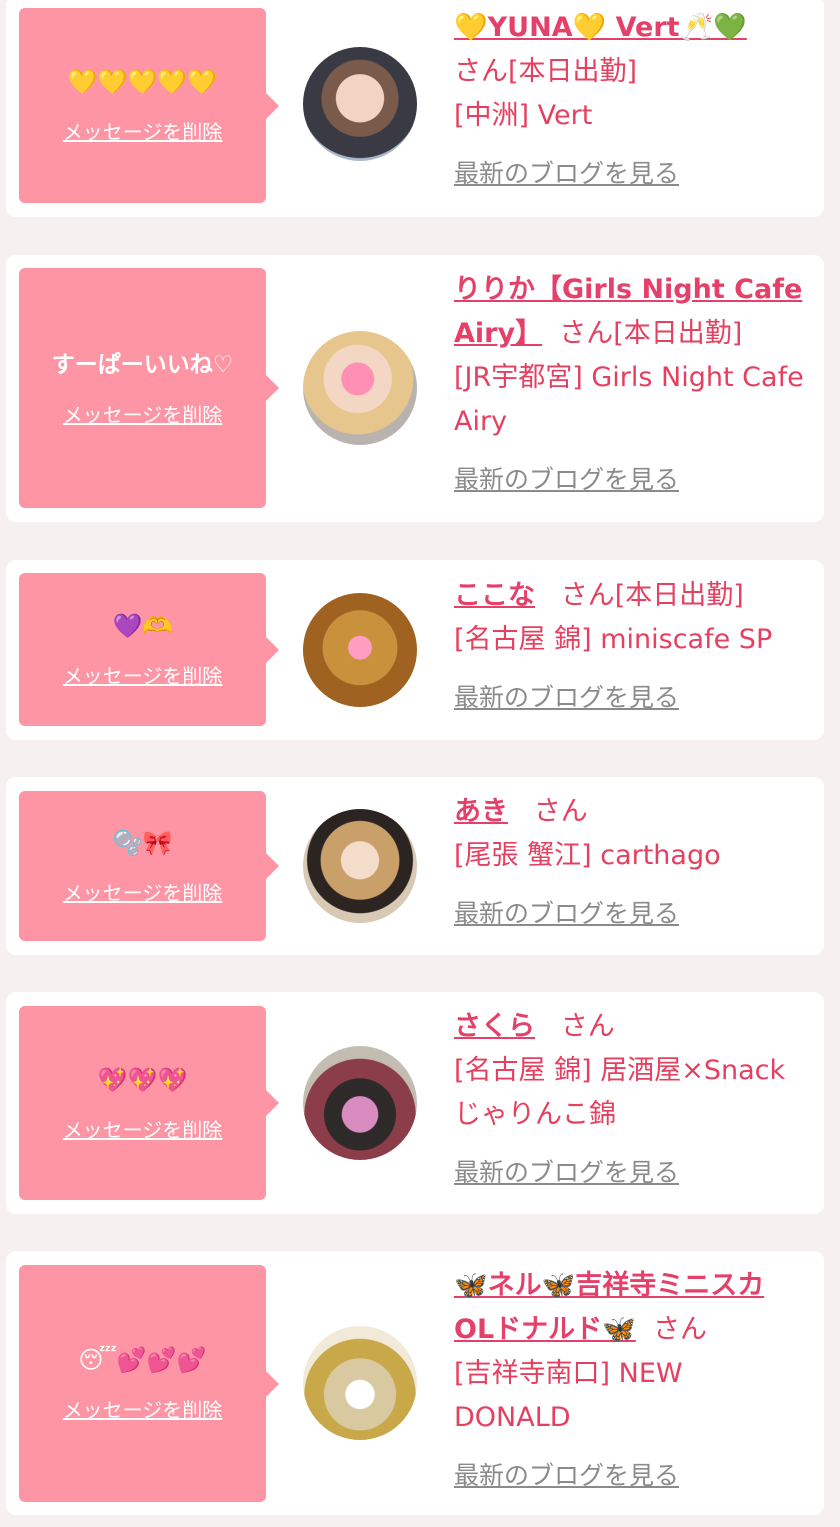  Describe the element at coordinates (142, 1079) in the screenshot. I see `message-text: 💖💖💖` at that location.